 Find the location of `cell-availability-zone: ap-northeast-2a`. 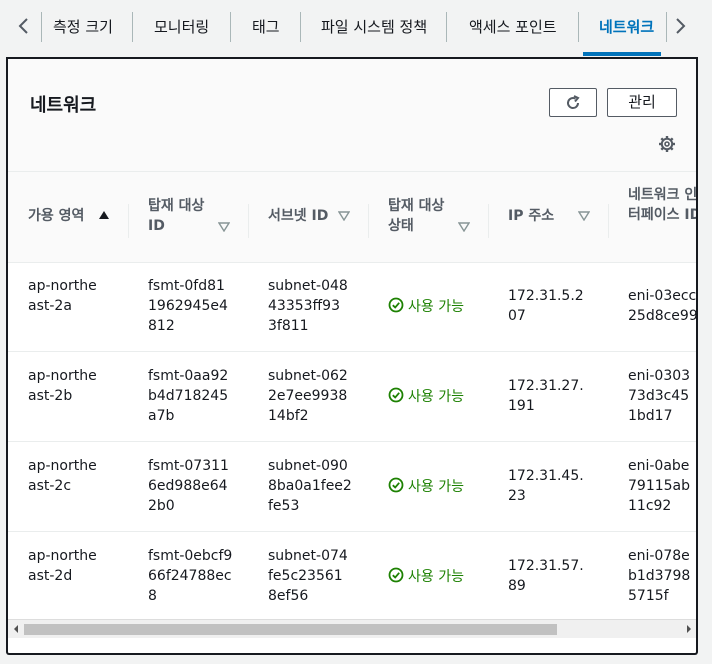

cell-availability-zone: ap-northeast-2a is located at coordinates (62, 296).